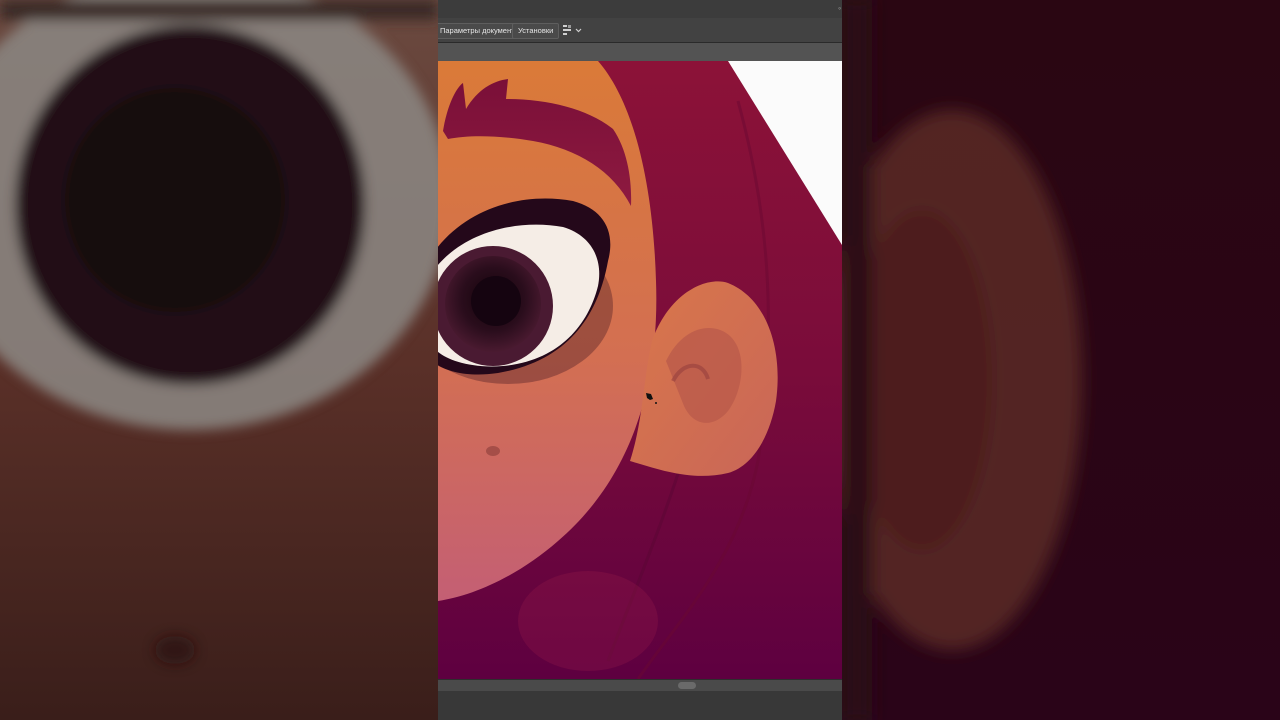 The height and width of the screenshot is (720, 1280). What do you see at coordinates (640, 9) in the screenshot?
I see `menu-bar: ◦` at bounding box center [640, 9].